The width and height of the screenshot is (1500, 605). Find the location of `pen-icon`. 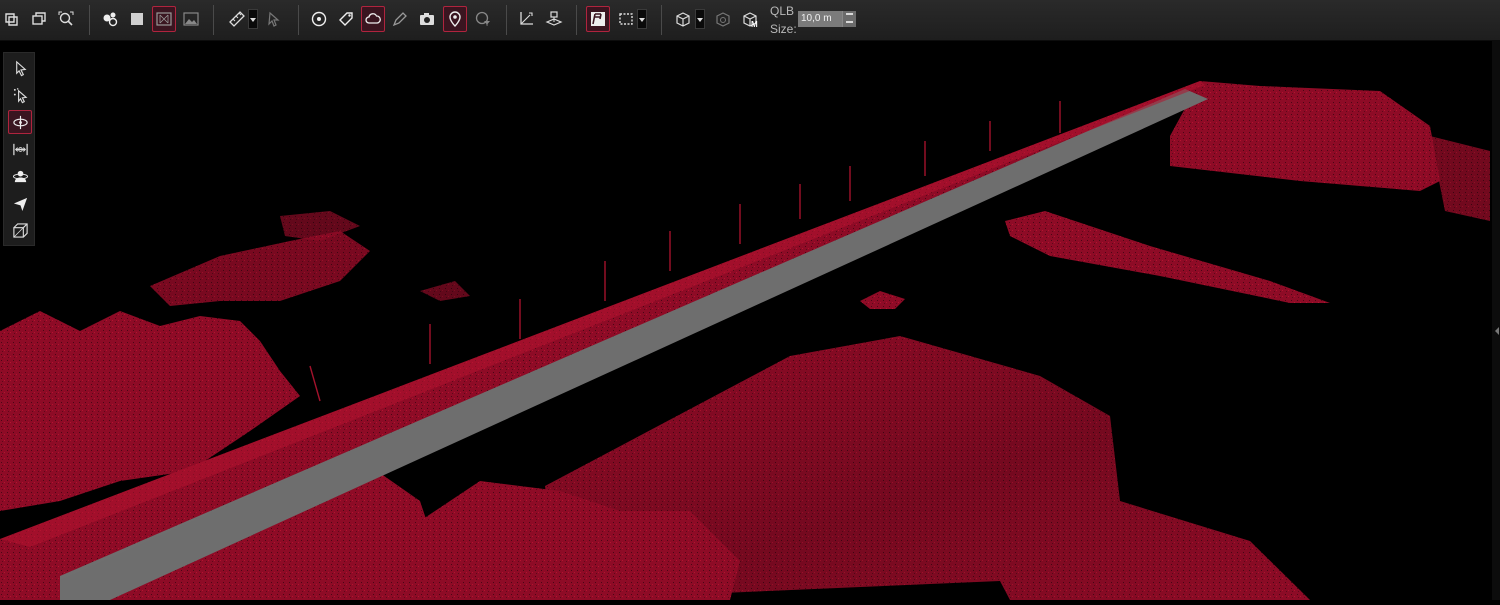

pen-icon is located at coordinates (400, 19).